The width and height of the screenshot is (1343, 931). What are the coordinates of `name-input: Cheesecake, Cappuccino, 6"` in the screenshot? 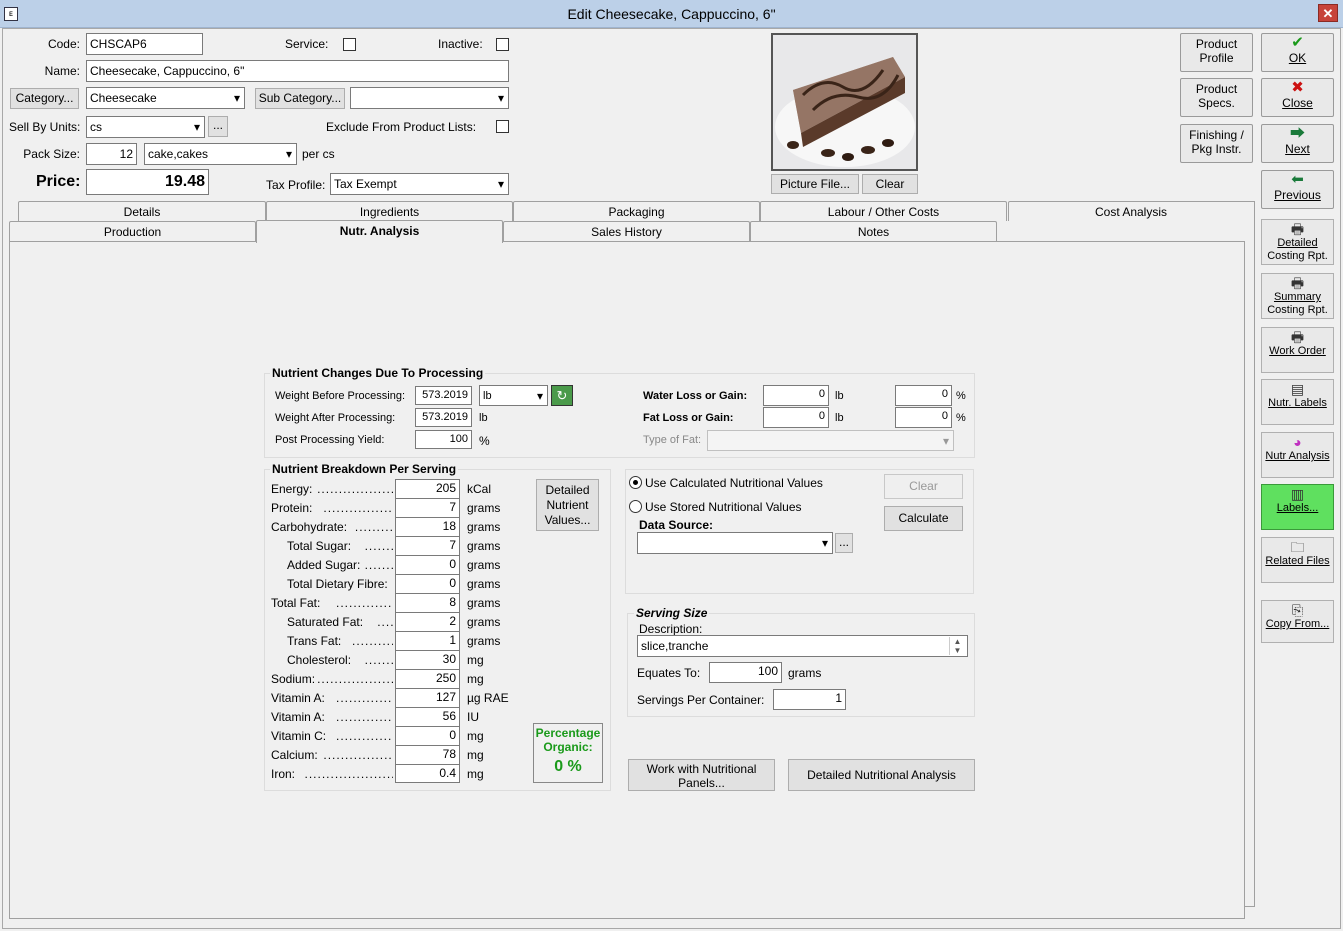 It's located at (297, 71).